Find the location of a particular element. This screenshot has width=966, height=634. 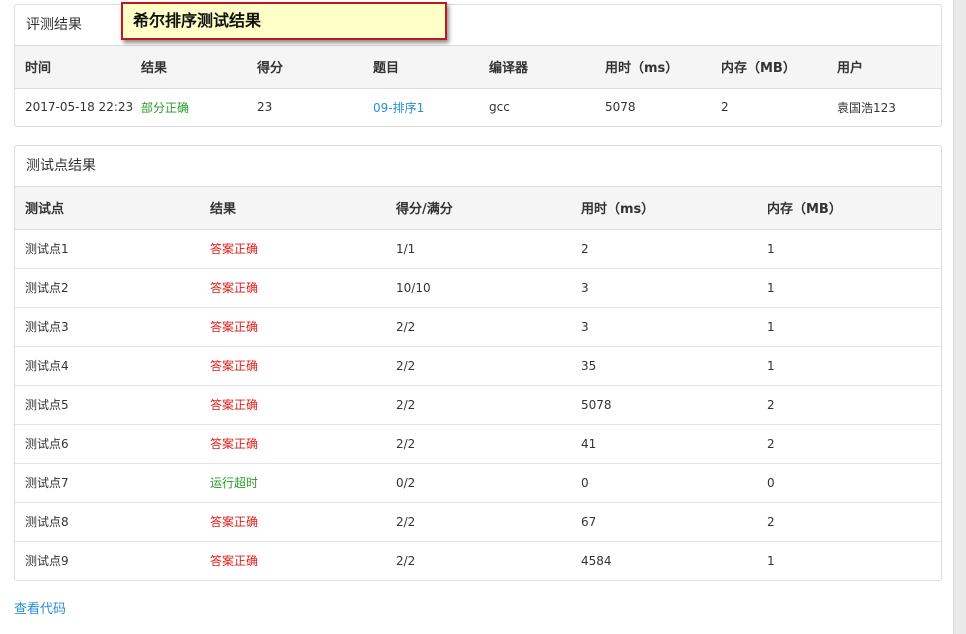

right-scroll-edge is located at coordinates (959, 317).